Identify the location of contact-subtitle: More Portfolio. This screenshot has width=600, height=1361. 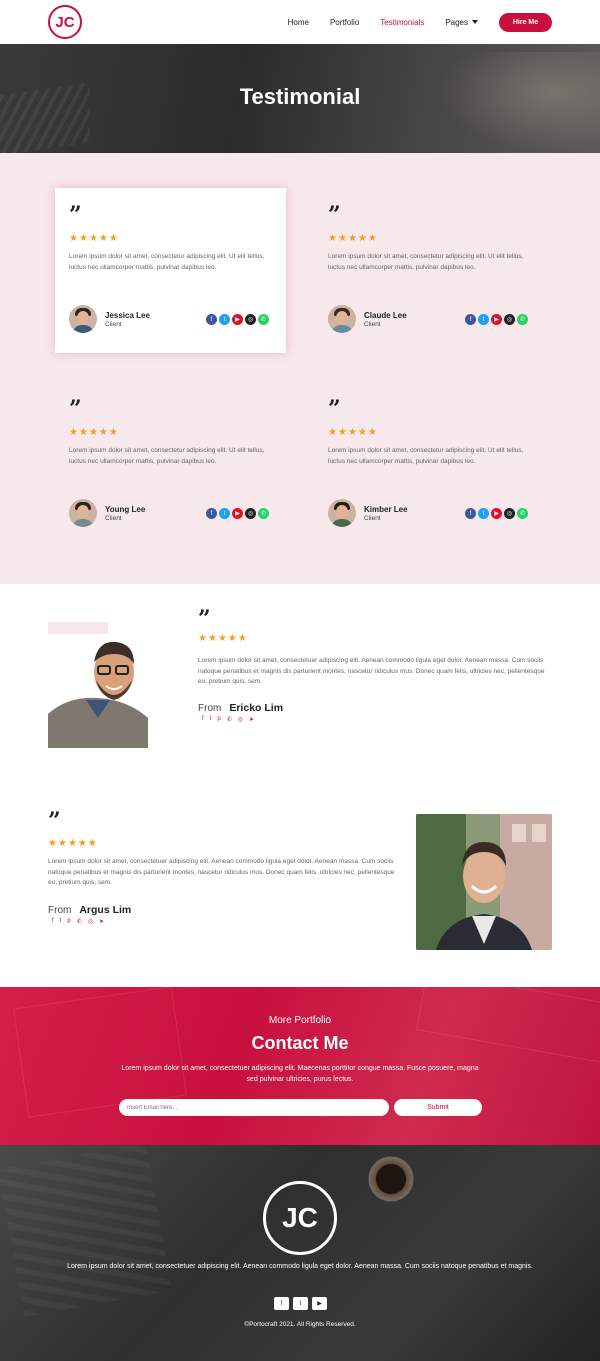
(300, 1020).